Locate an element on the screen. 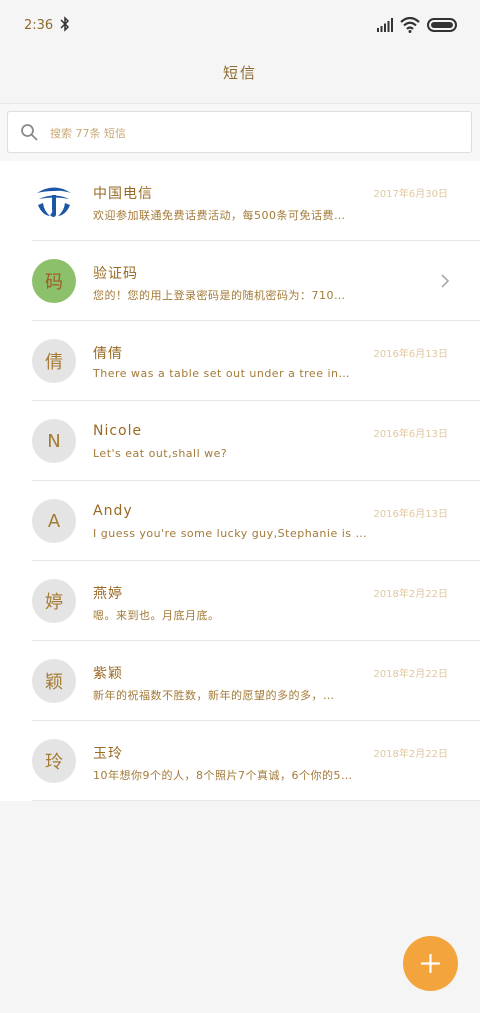  status-time: 2:36 is located at coordinates (39, 25).